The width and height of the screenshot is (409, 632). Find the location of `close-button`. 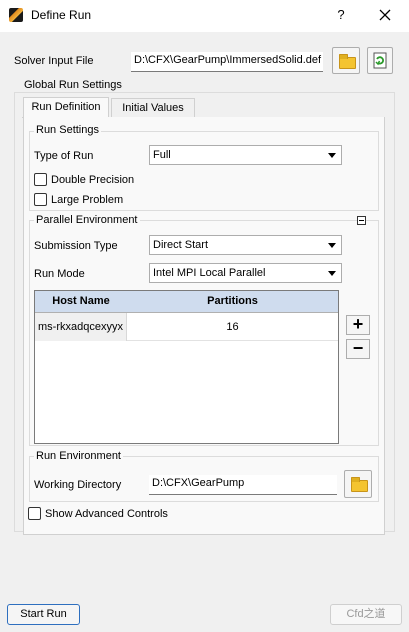

close-button is located at coordinates (385, 15).